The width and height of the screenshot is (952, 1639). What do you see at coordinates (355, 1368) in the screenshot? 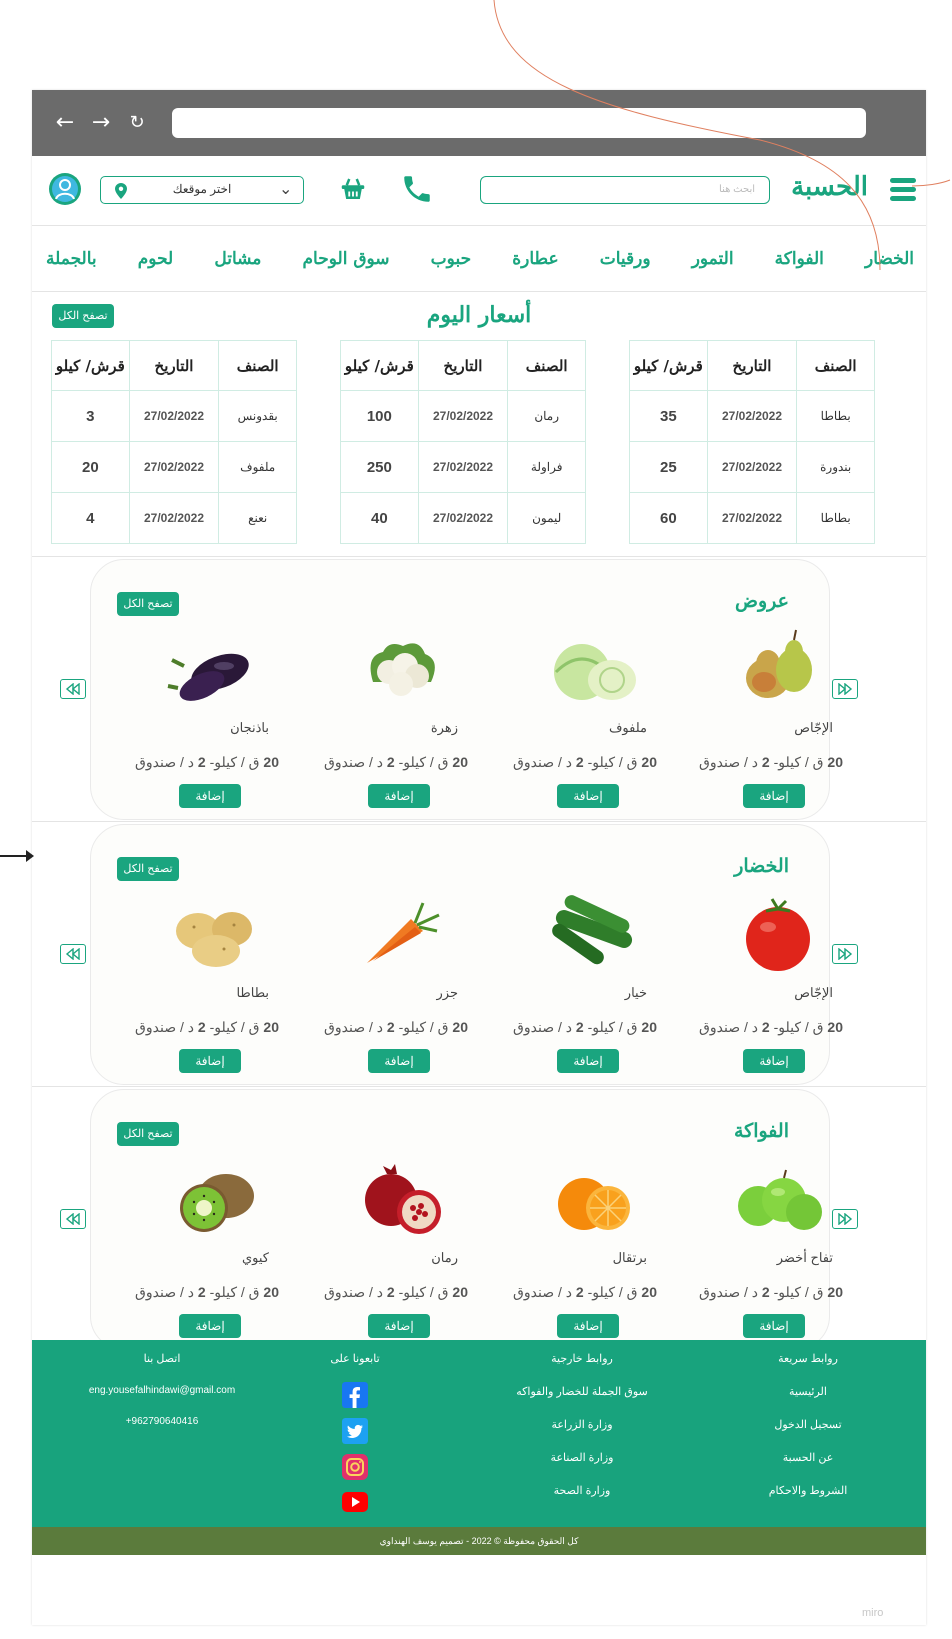
I see `footer-follow: تابعونا على` at bounding box center [355, 1368].